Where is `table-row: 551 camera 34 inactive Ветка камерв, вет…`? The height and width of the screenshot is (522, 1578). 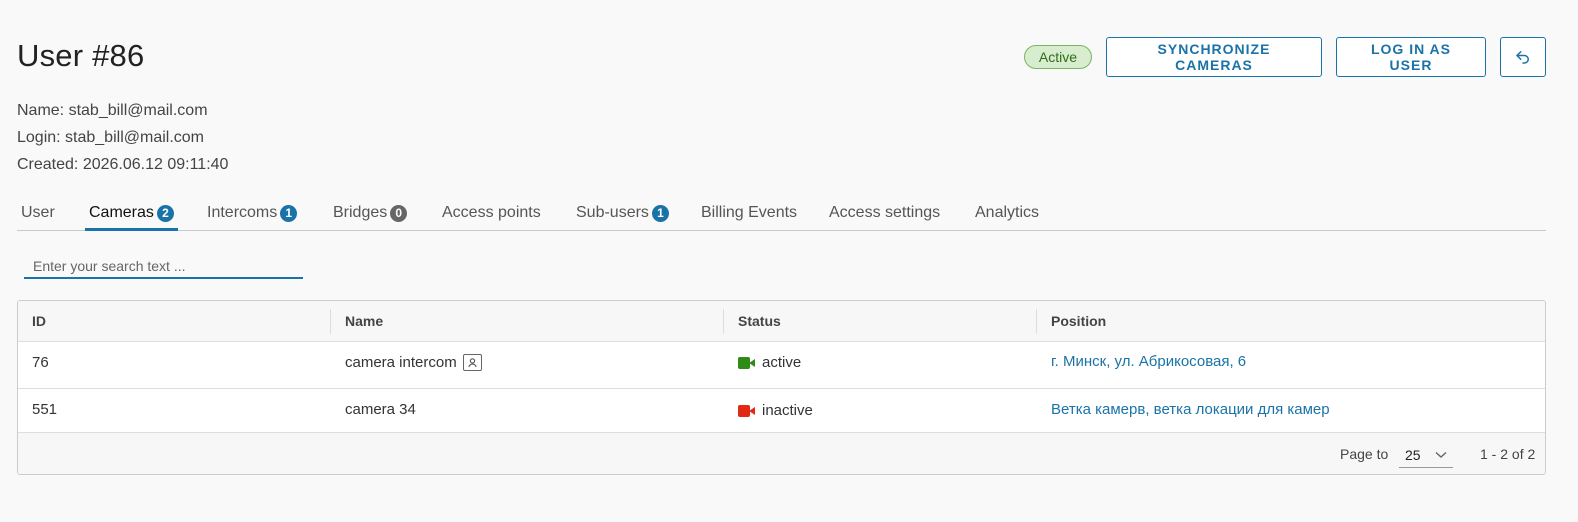
table-row: 551 camera 34 inactive Ветка камерв, вет… is located at coordinates (781, 411).